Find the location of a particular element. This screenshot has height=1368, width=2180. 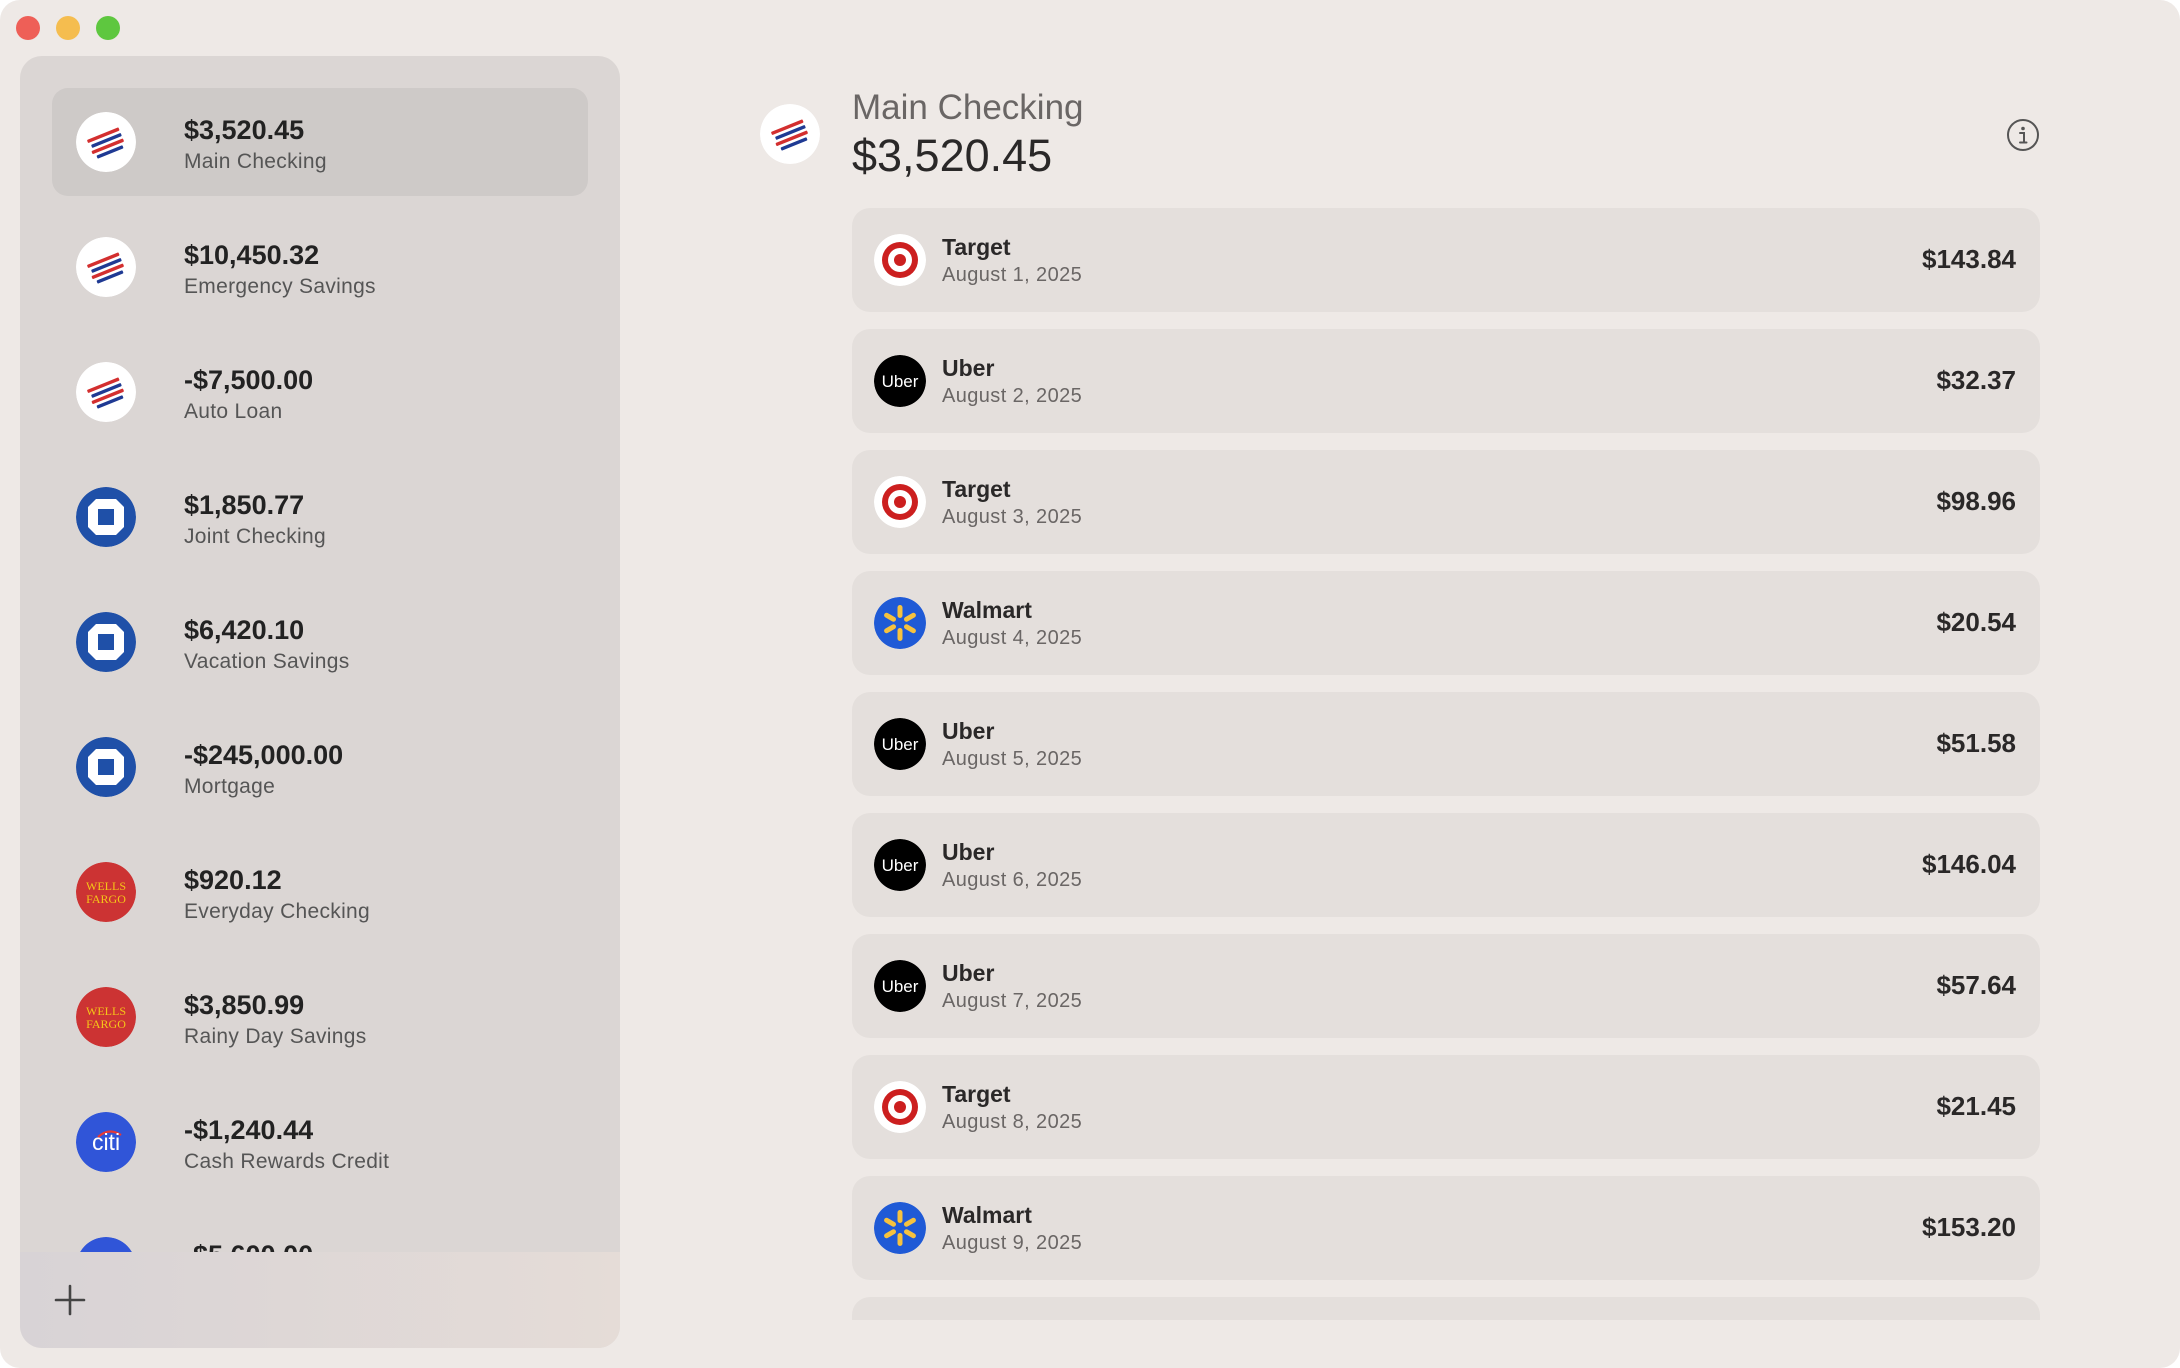

account-name: Cash Rewards Credit is located at coordinates (287, 1161).